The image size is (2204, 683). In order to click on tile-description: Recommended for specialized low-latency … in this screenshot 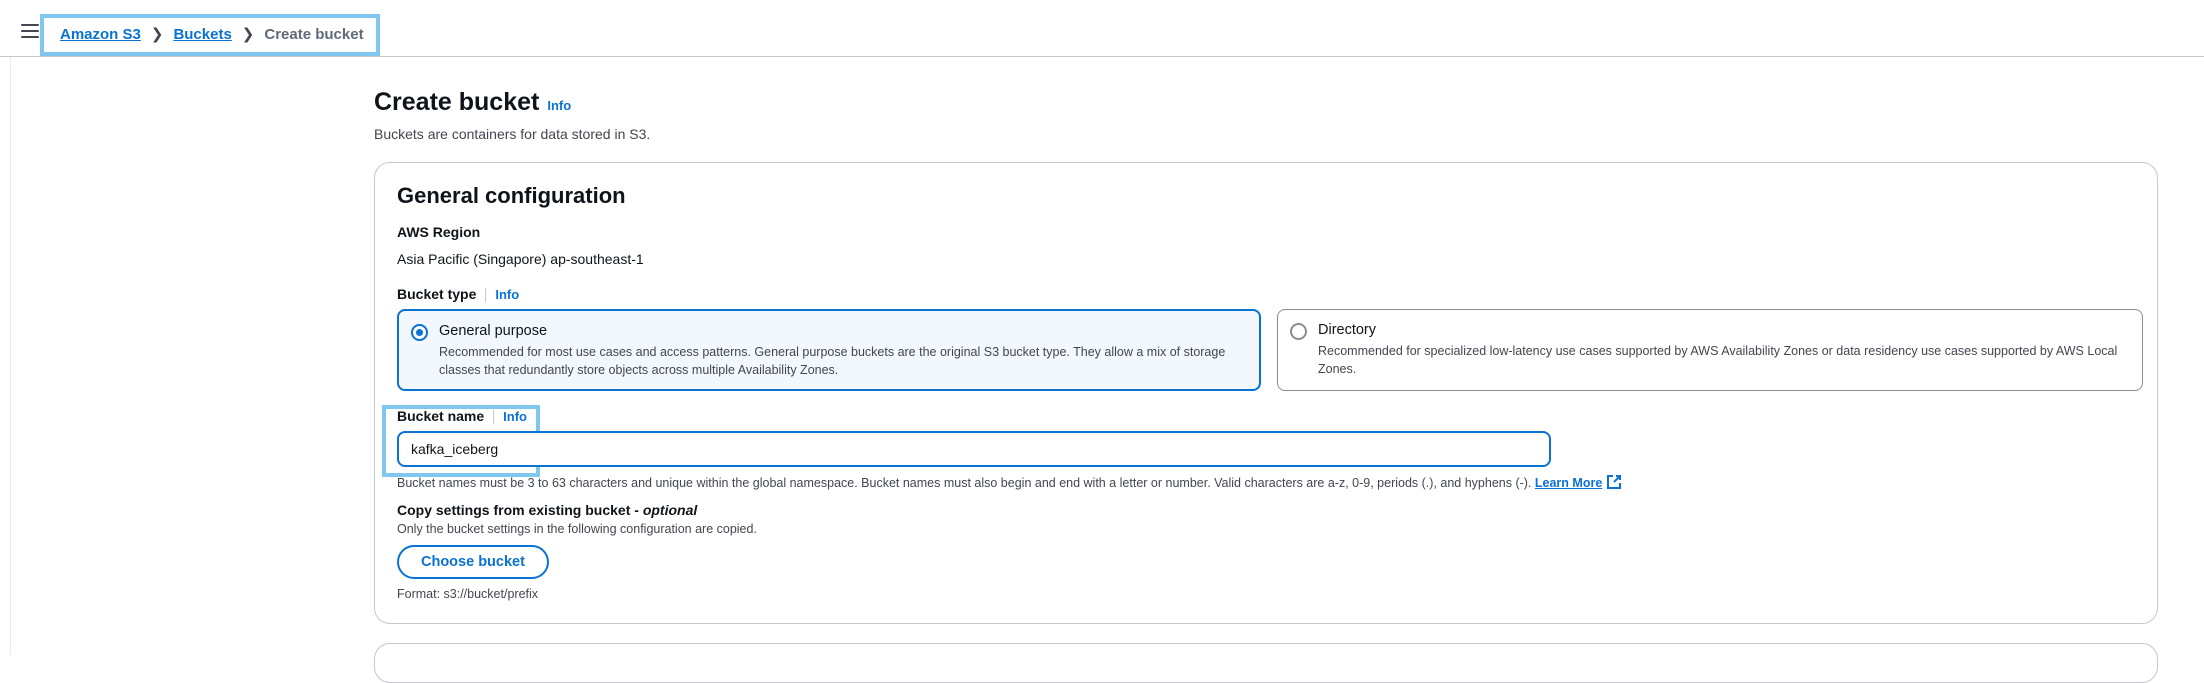, I will do `click(1718, 360)`.